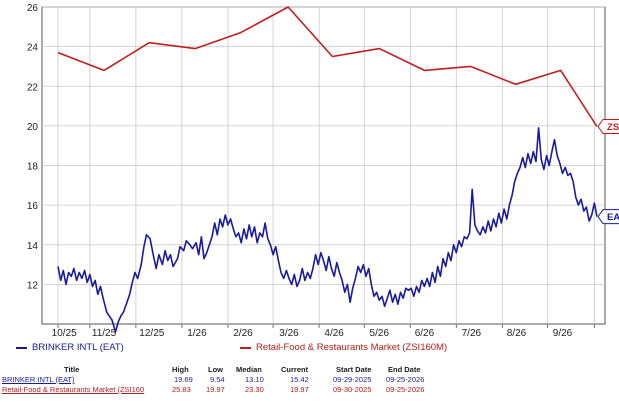  Describe the element at coordinates (21, 347) in the screenshot. I see `legend-swatch-eat` at that location.